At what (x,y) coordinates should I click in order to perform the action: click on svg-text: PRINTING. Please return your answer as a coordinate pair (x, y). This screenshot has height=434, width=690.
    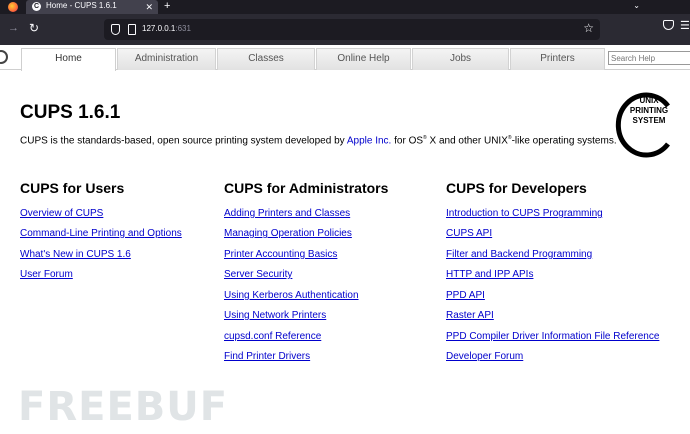
    Looking at the image, I should click on (649, 110).